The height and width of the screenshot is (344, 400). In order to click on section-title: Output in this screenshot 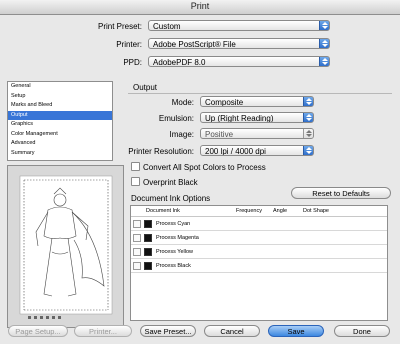, I will do `click(145, 87)`.